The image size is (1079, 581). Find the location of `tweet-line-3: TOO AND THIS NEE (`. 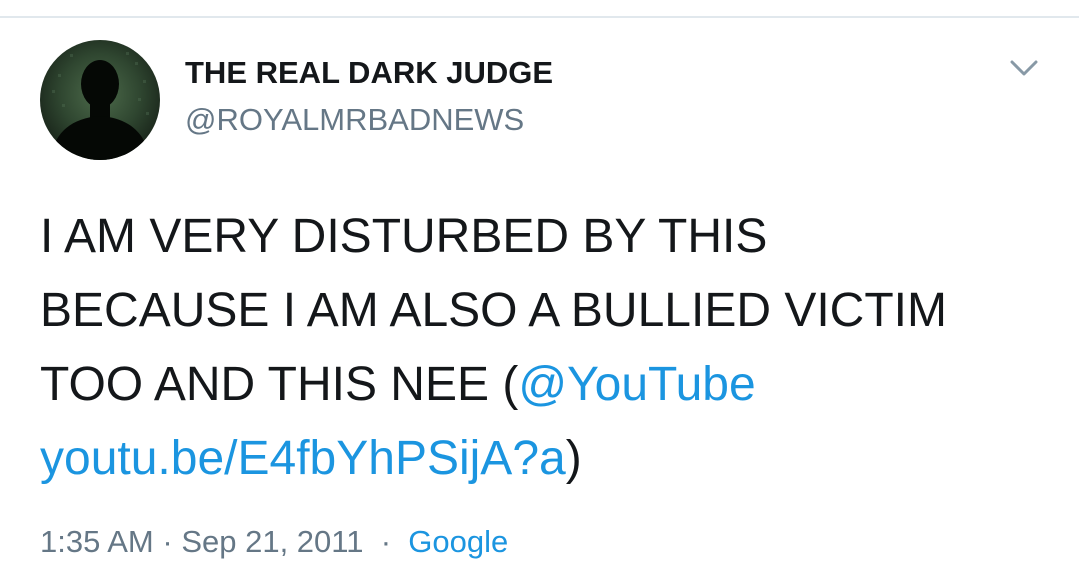

tweet-line-3: TOO AND THIS NEE ( is located at coordinates (279, 384).